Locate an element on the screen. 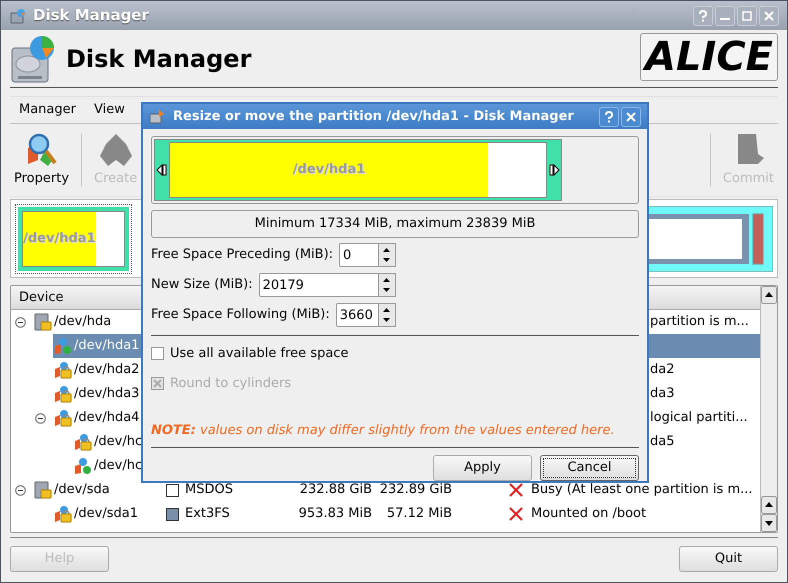 The image size is (788, 583). status-text: da2 is located at coordinates (662, 370).